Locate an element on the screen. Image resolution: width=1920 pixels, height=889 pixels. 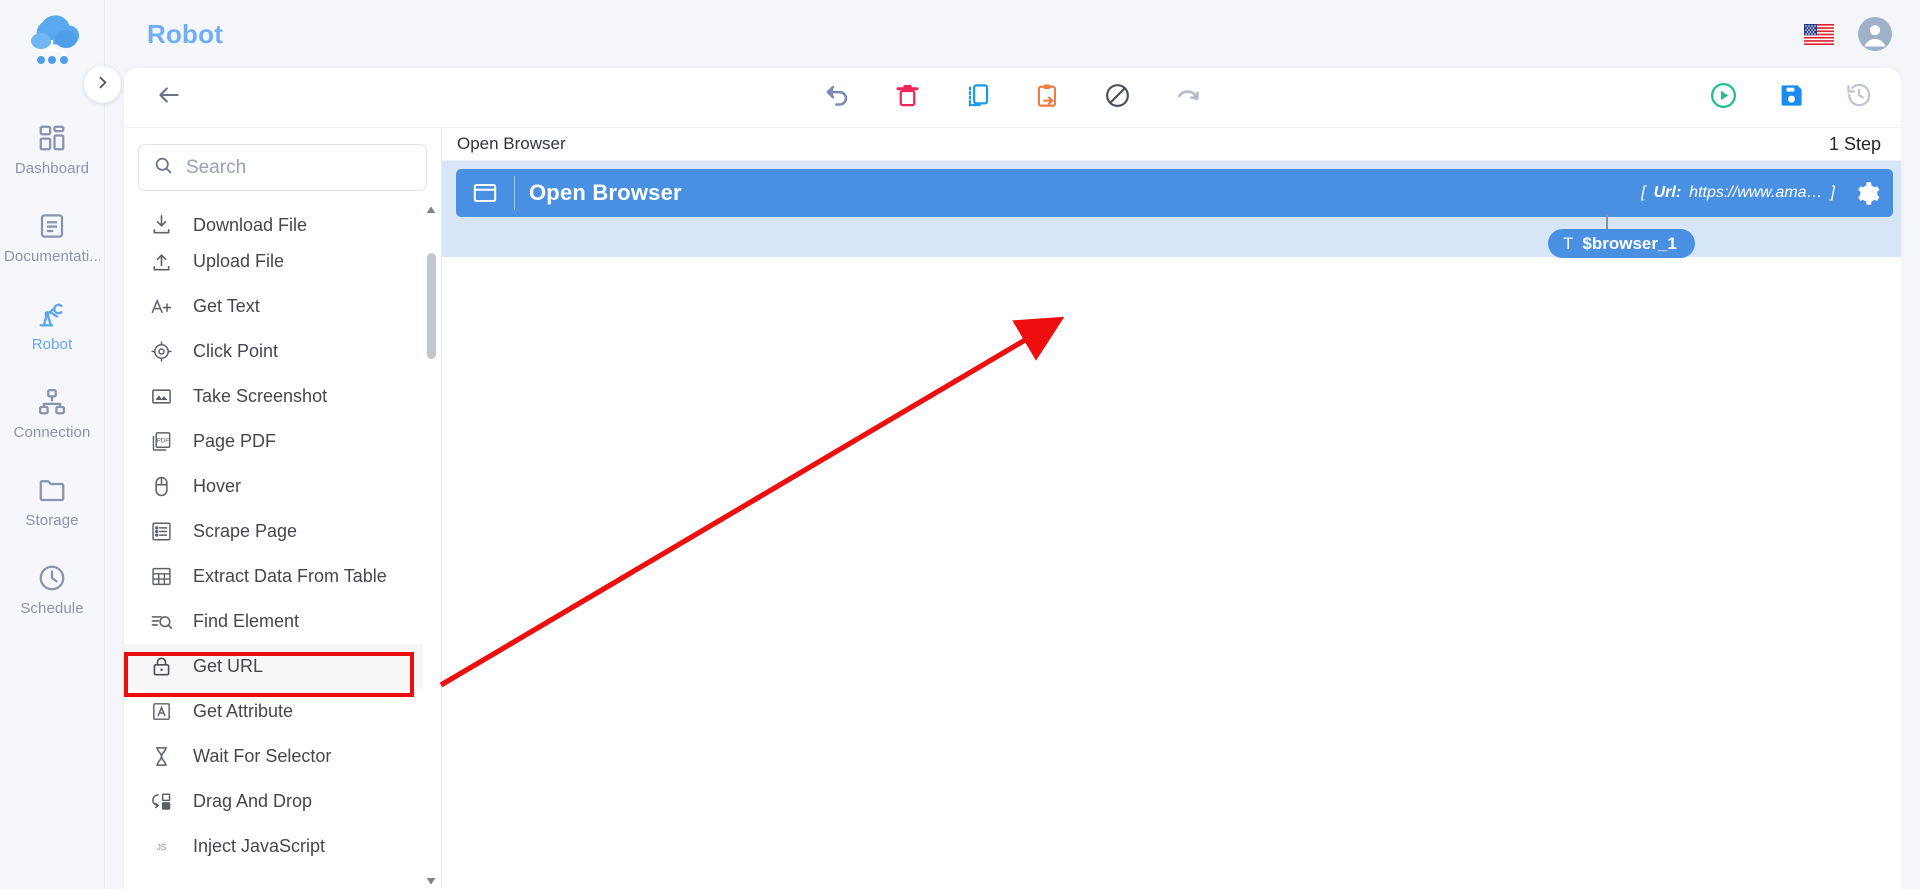
copy-icon is located at coordinates (977, 98).